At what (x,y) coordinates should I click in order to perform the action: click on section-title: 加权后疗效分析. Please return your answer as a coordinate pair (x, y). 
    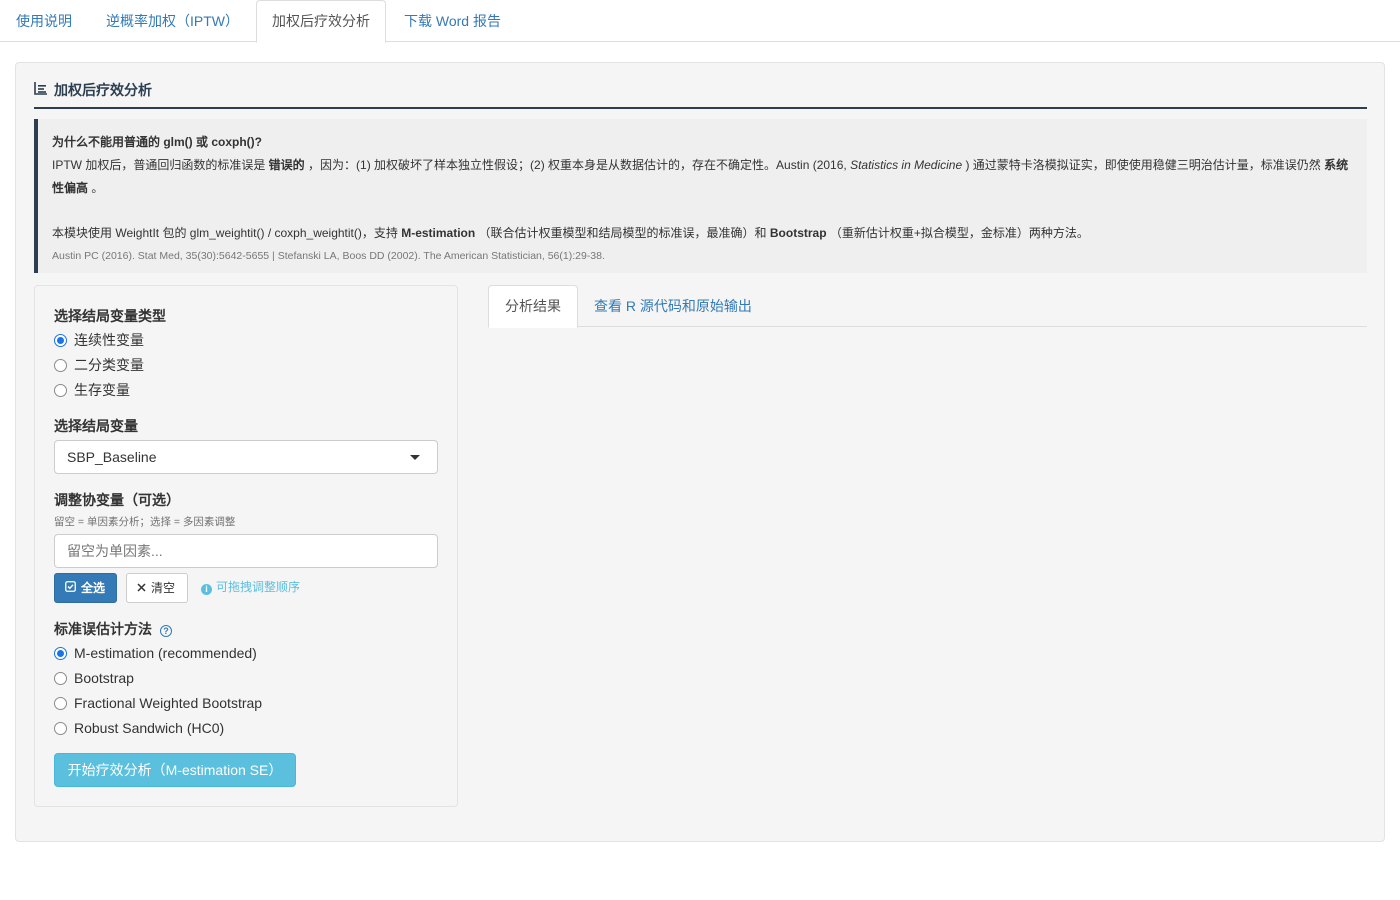
    Looking at the image, I should click on (103, 90).